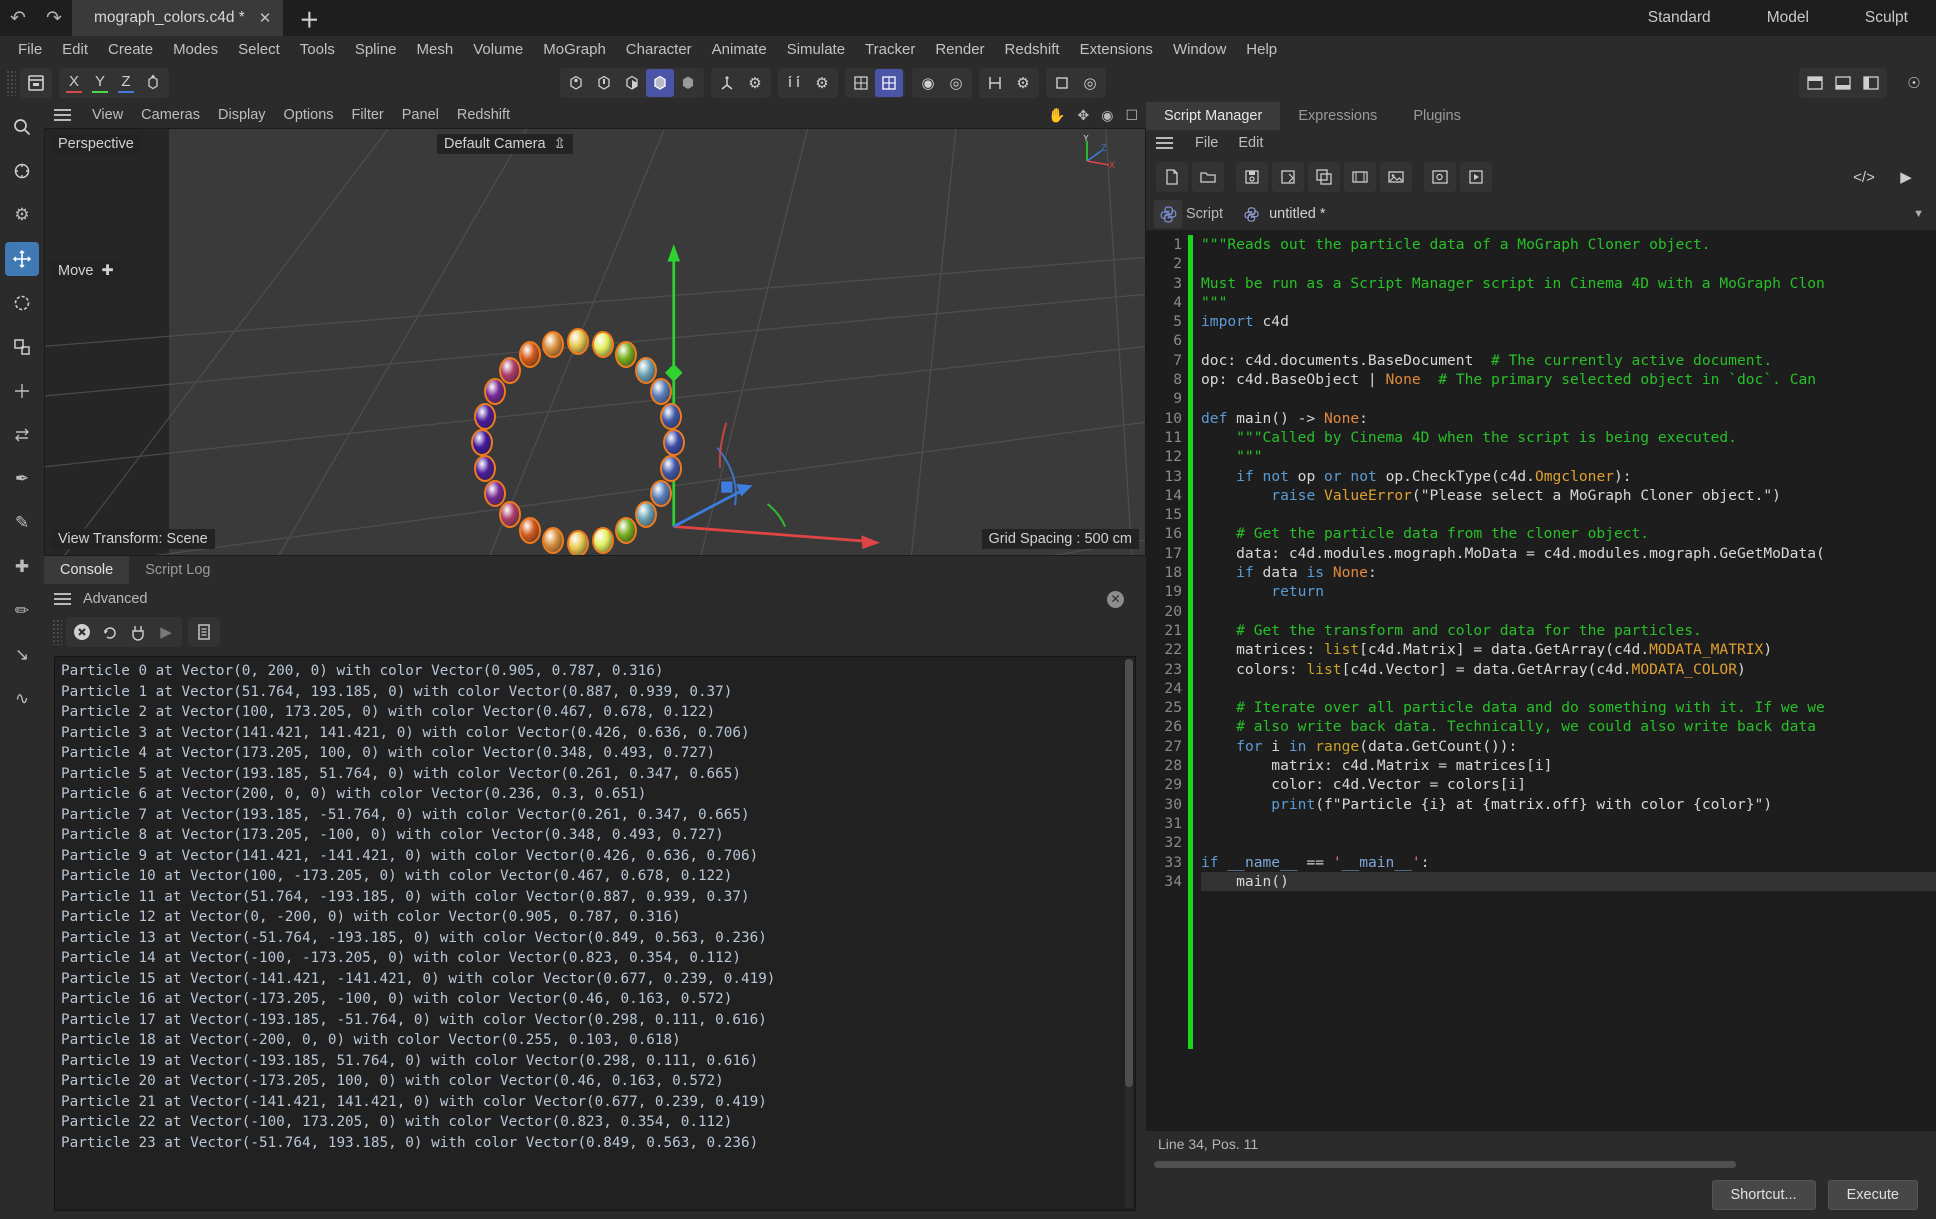  I want to click on tab-script-manager: Script Manager, so click(1213, 116).